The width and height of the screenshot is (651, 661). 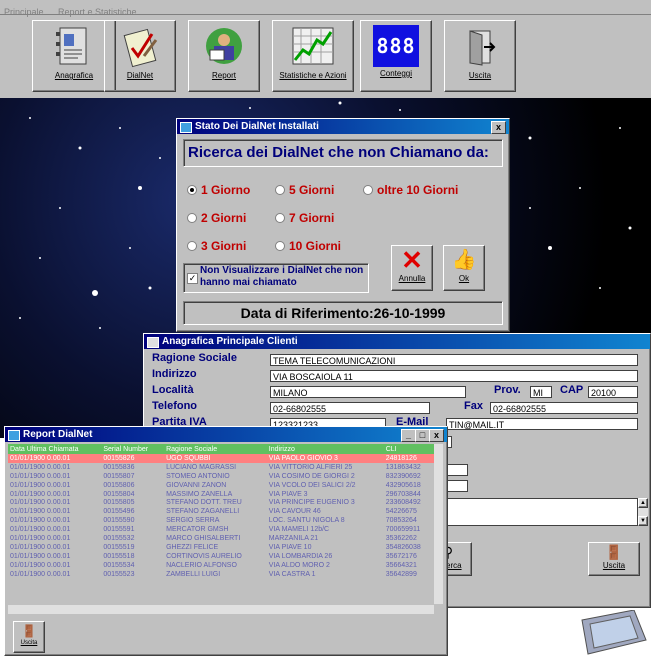 I want to click on option-7-giorni: 7 Giorni, so click(x=304, y=218).